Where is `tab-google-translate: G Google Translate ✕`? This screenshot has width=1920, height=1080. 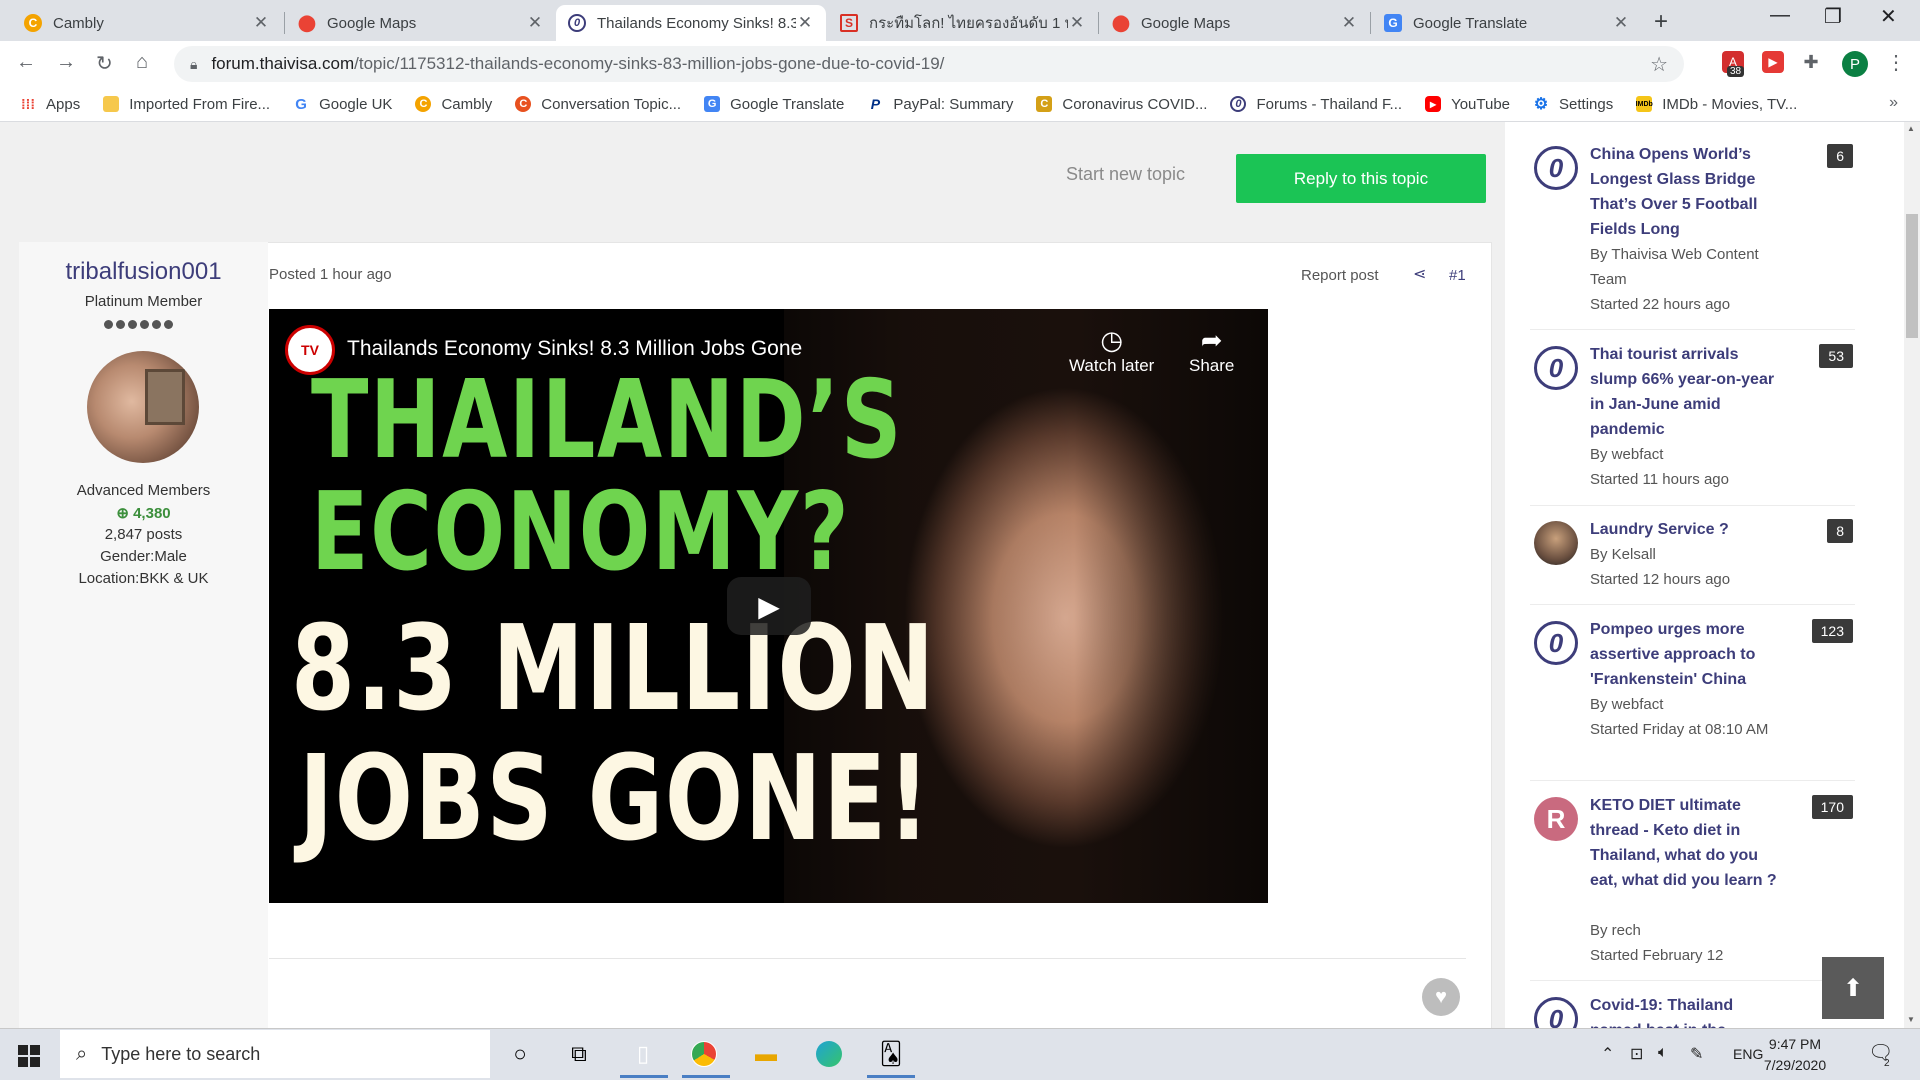 tab-google-translate: G Google Translate ✕ is located at coordinates (1507, 23).